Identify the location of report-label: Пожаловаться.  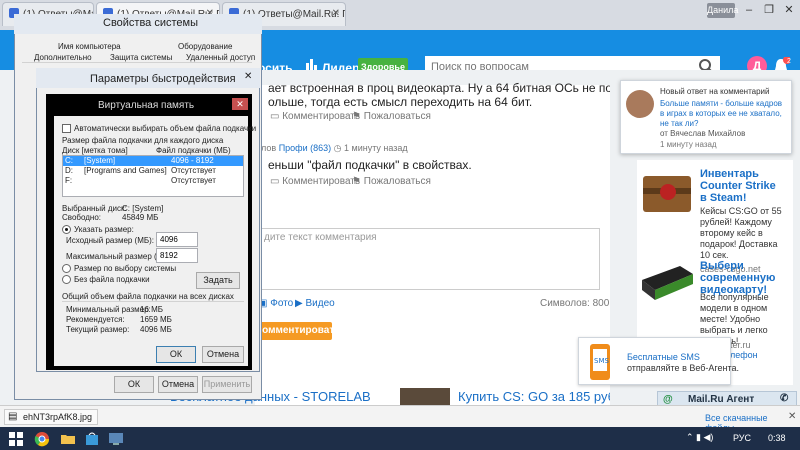
(397, 181).